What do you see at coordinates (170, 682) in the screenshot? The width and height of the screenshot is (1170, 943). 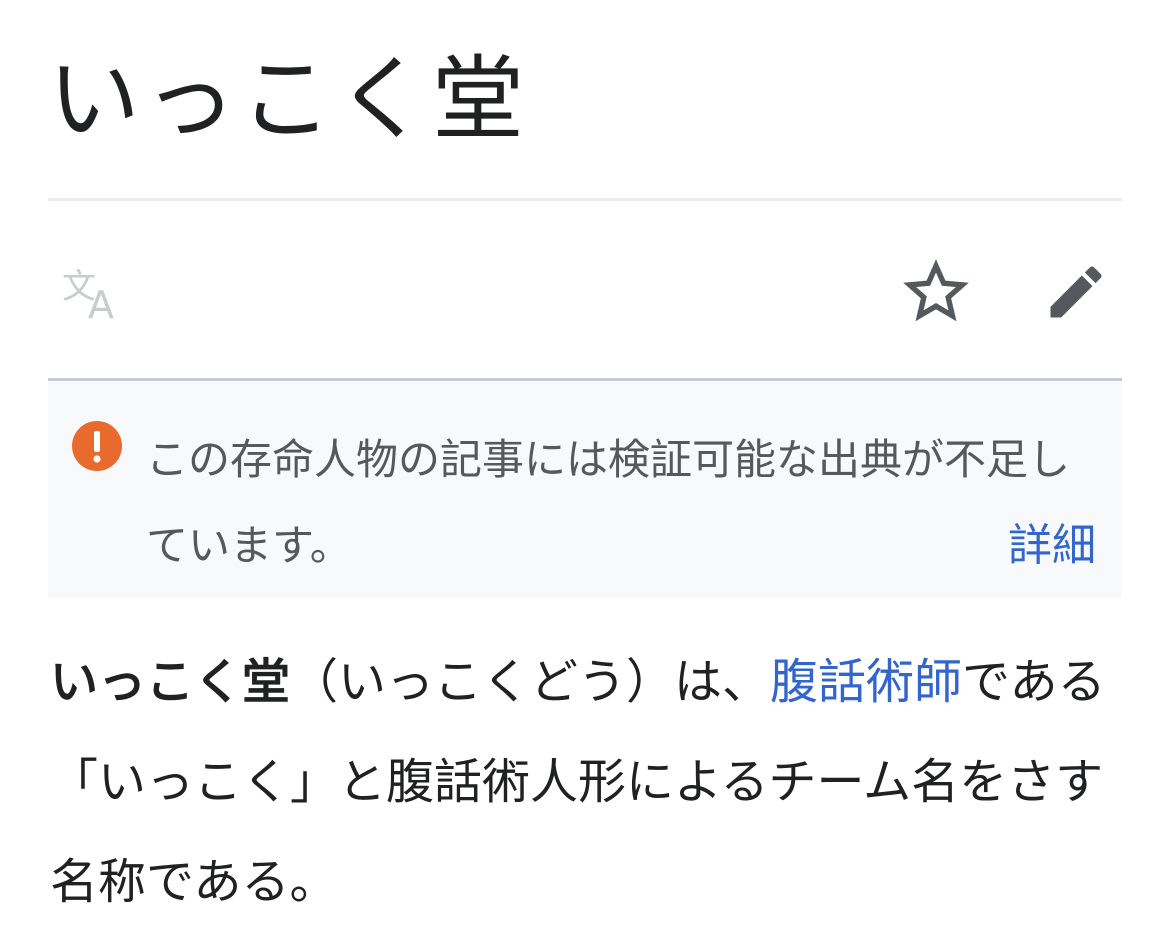 I see `subject-name: いっこく堂` at bounding box center [170, 682].